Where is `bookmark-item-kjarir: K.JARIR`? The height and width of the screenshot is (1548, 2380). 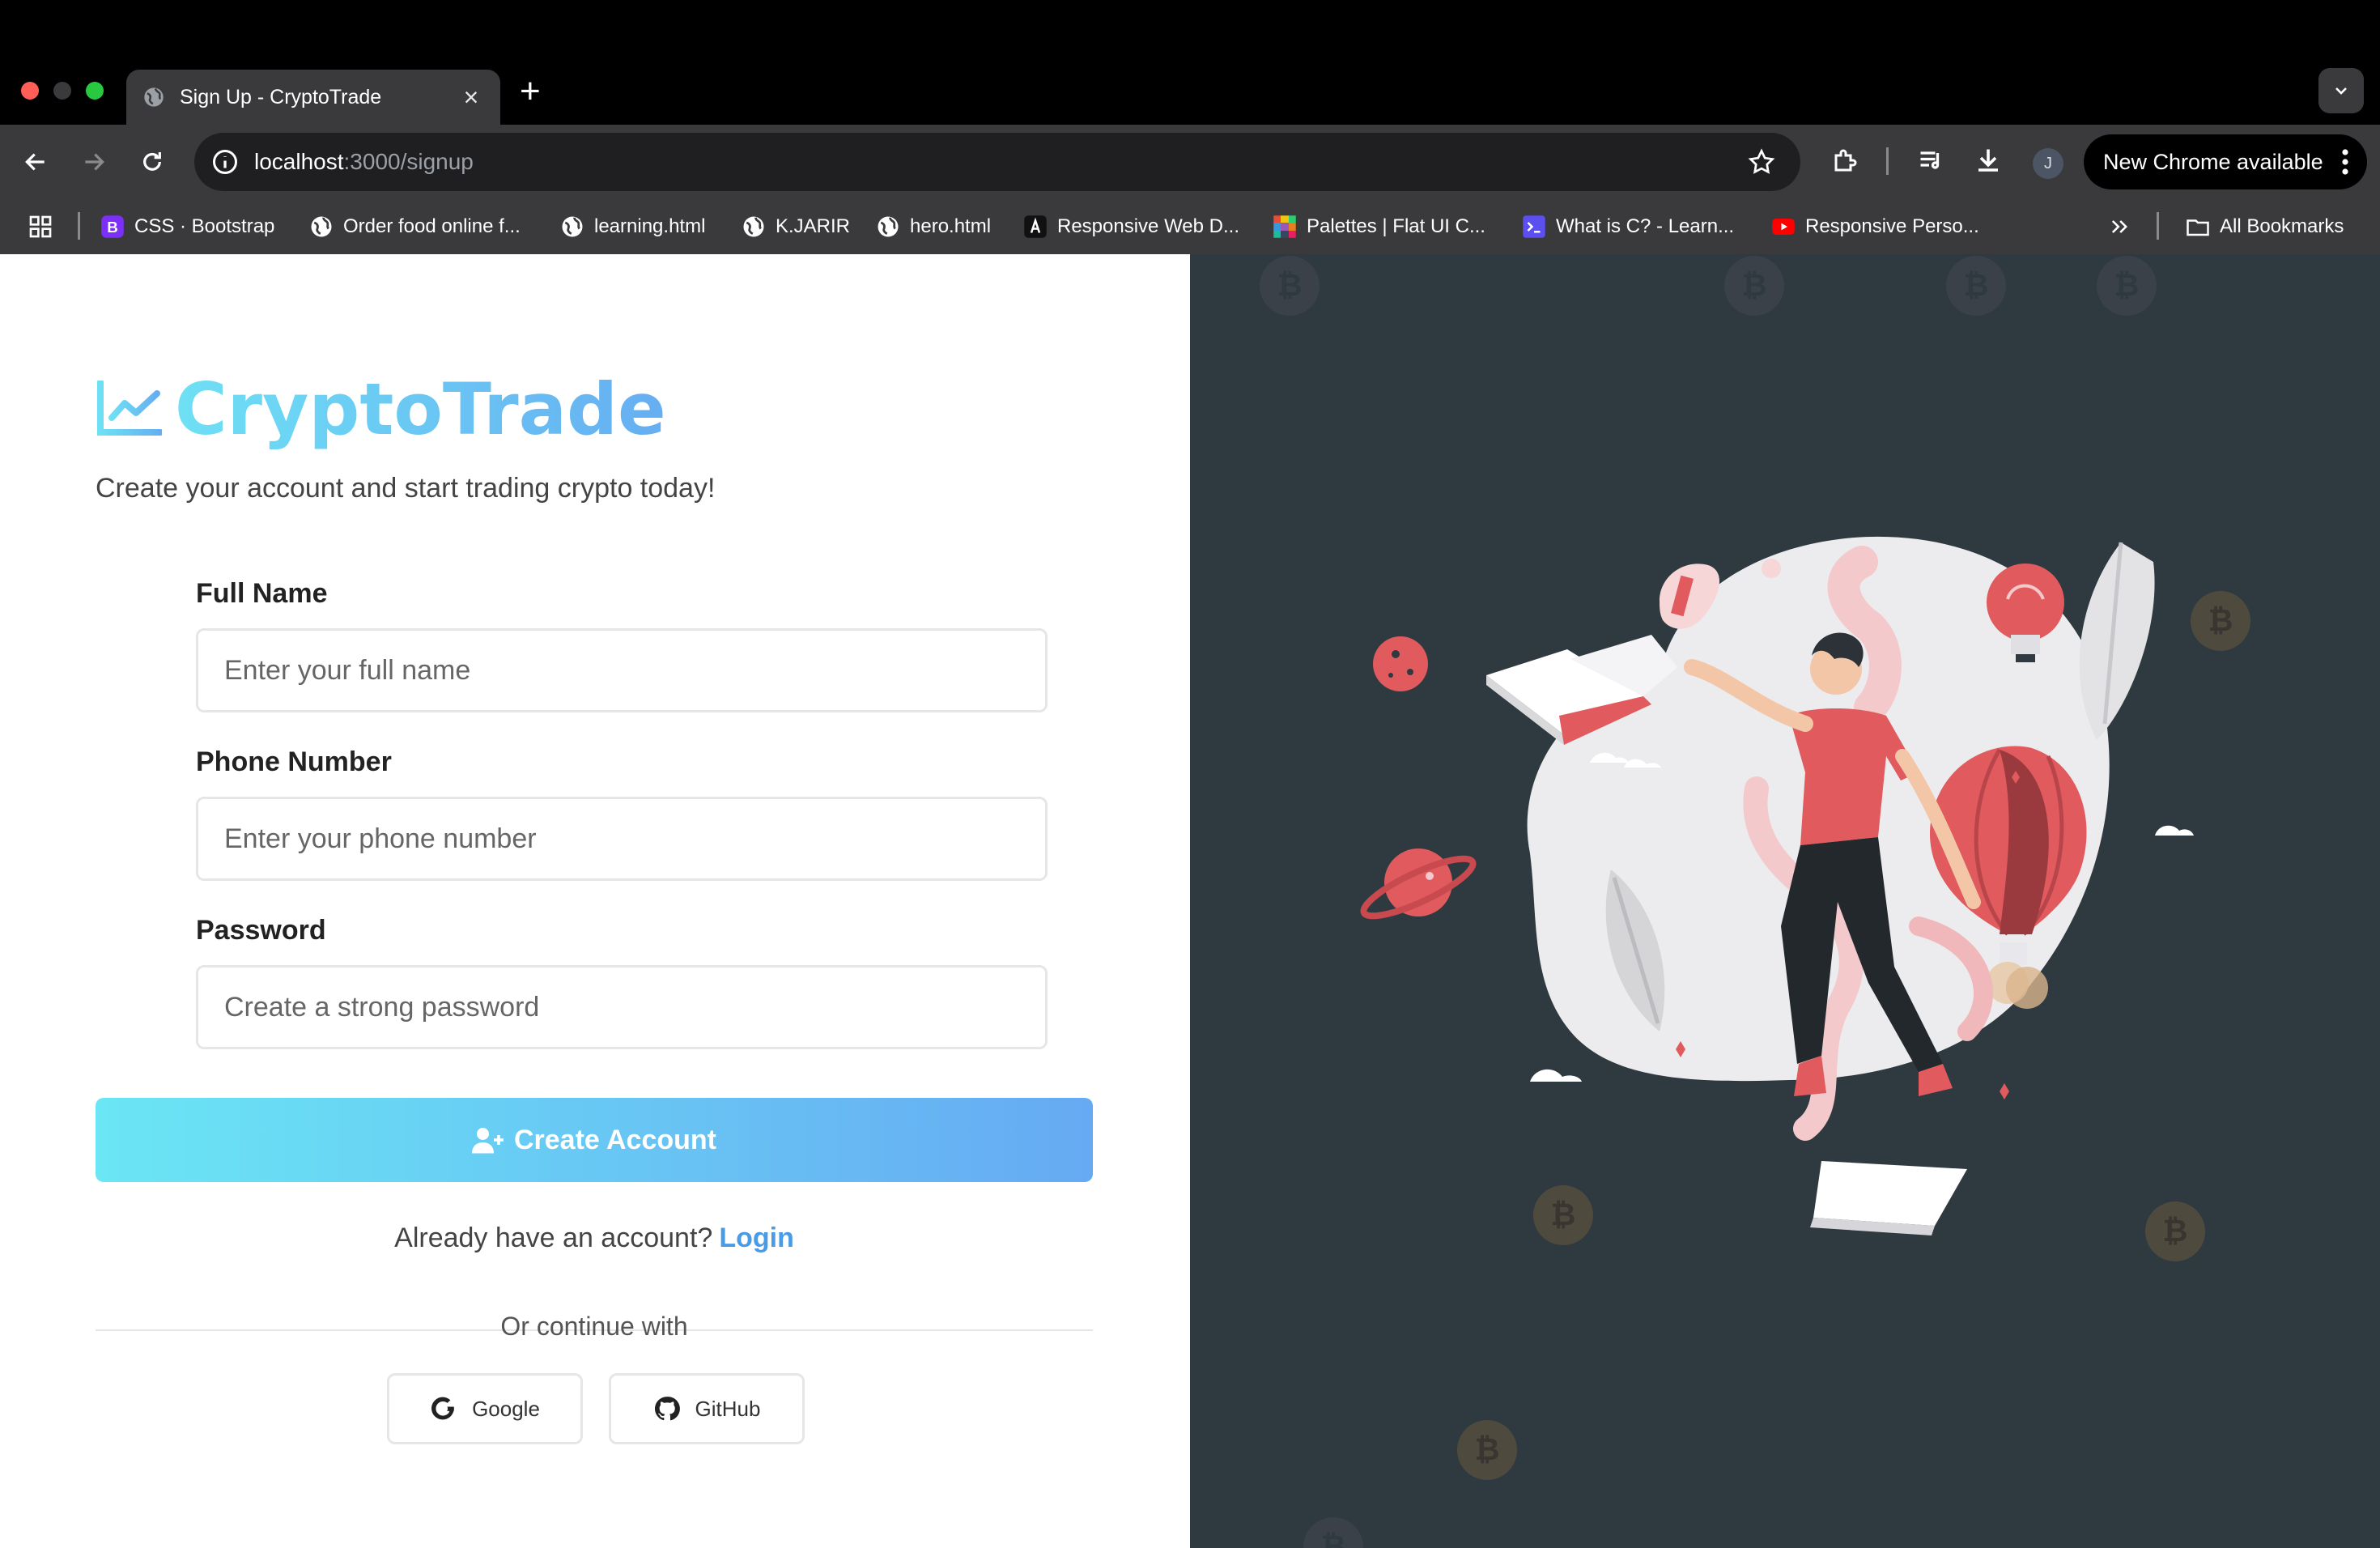 bookmark-item-kjarir: K.JARIR is located at coordinates (796, 226).